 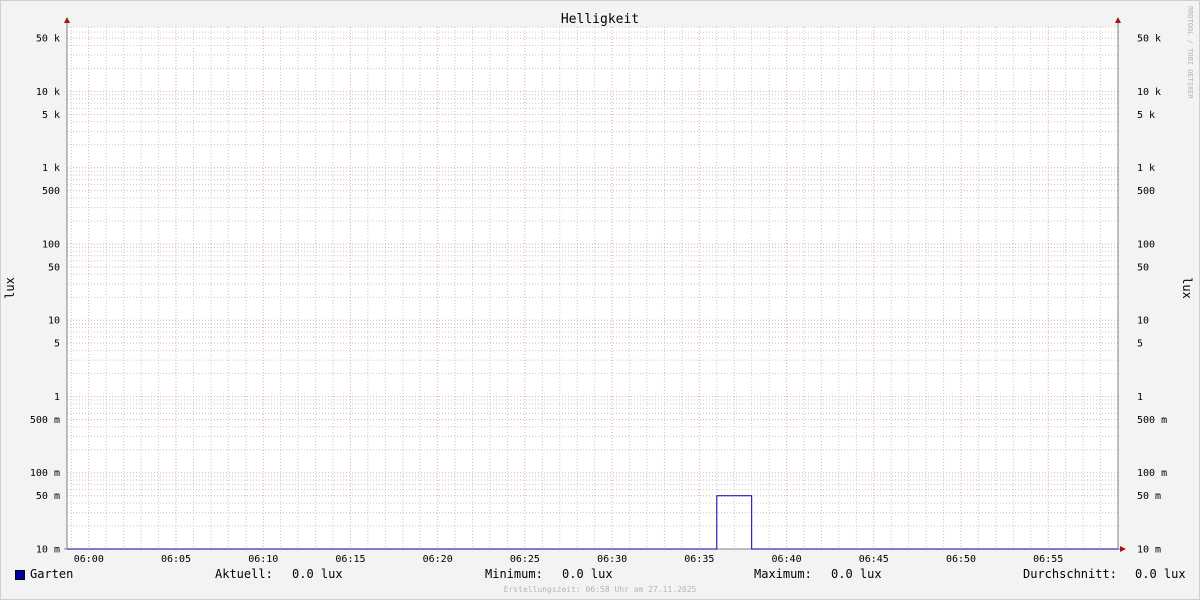 What do you see at coordinates (1048, 559) in the screenshot?
I see `x-tick-label: 06:55` at bounding box center [1048, 559].